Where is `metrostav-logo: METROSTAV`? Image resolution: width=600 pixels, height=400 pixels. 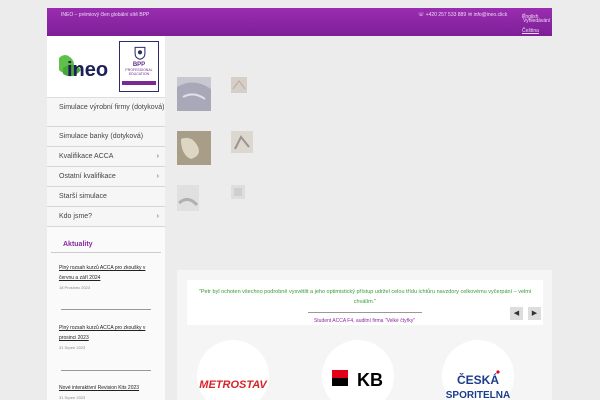
metrostav-logo: METROSTAV is located at coordinates (233, 385).